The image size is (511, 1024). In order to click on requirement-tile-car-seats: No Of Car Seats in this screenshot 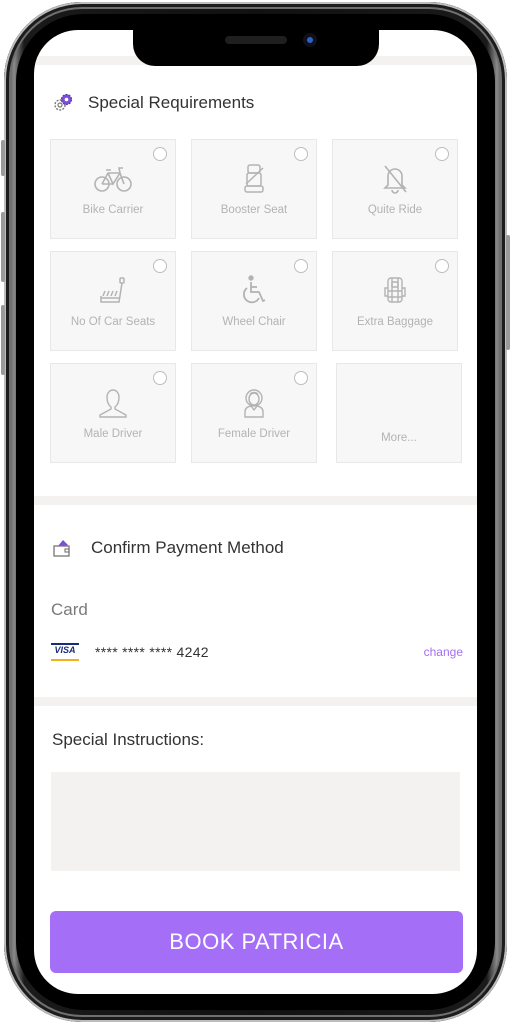, I will do `click(113, 301)`.